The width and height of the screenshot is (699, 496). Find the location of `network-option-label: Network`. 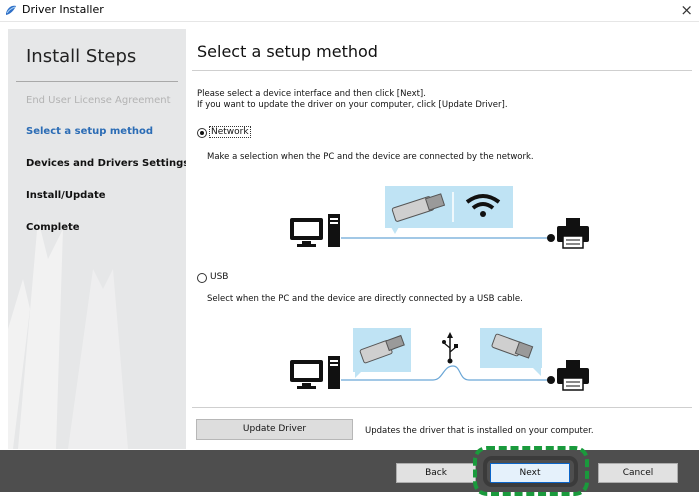

network-option-label: Network is located at coordinates (230, 132).